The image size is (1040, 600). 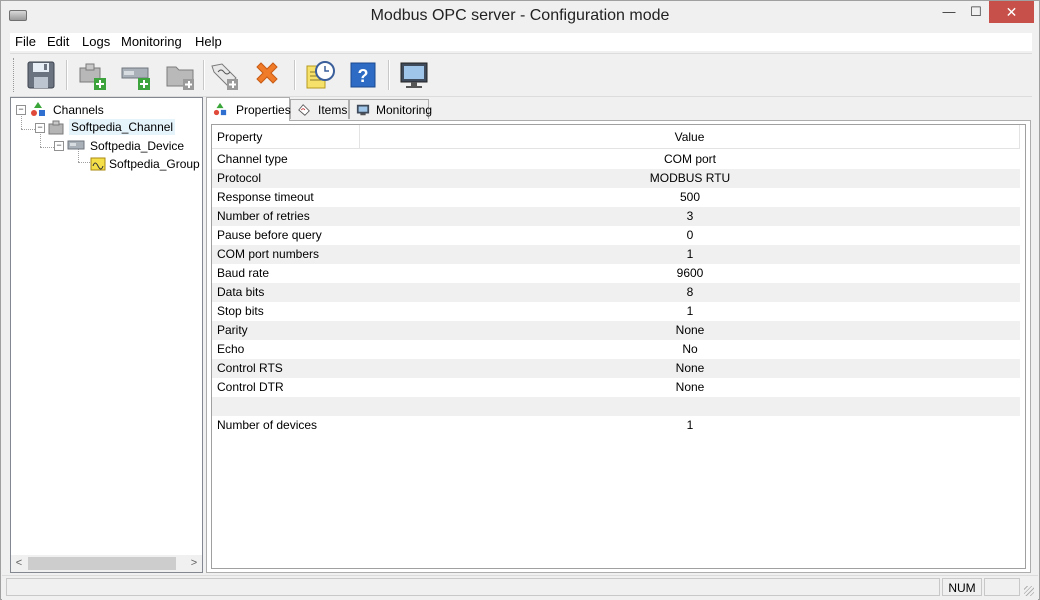 What do you see at coordinates (25, 41) in the screenshot?
I see `menu-file: File` at bounding box center [25, 41].